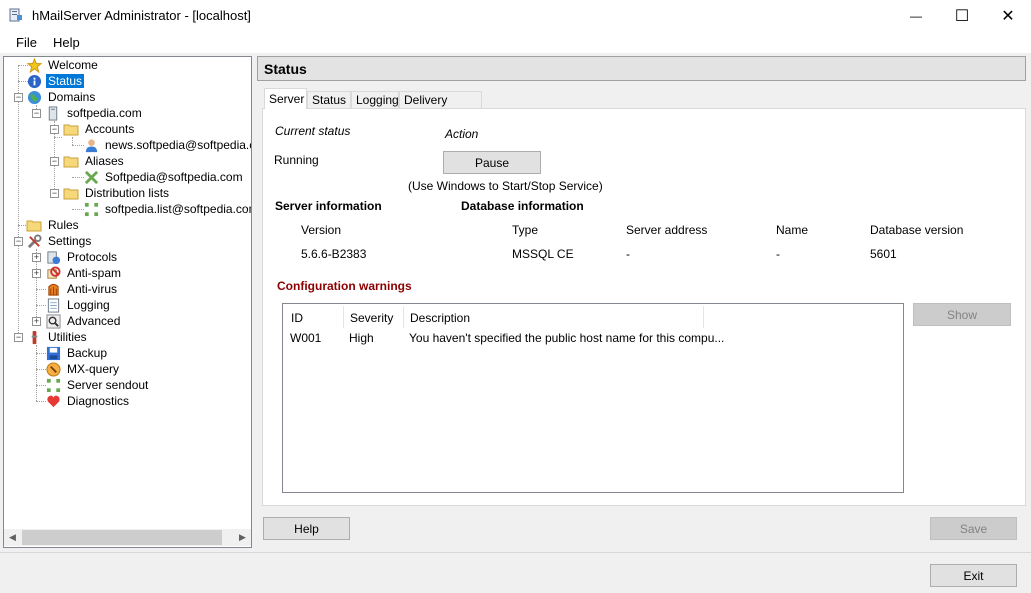 The image size is (1031, 593). I want to click on tree-item-distribution-lists: Distribution lists, so click(117, 193).